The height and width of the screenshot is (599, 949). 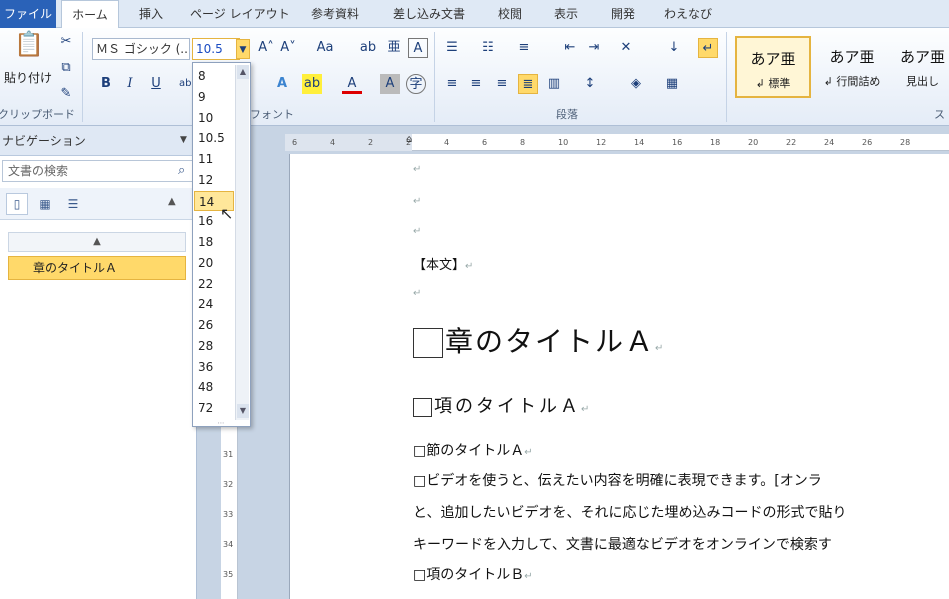 I want to click on indent-marker-icon: ⌂, so click(x=409, y=139).